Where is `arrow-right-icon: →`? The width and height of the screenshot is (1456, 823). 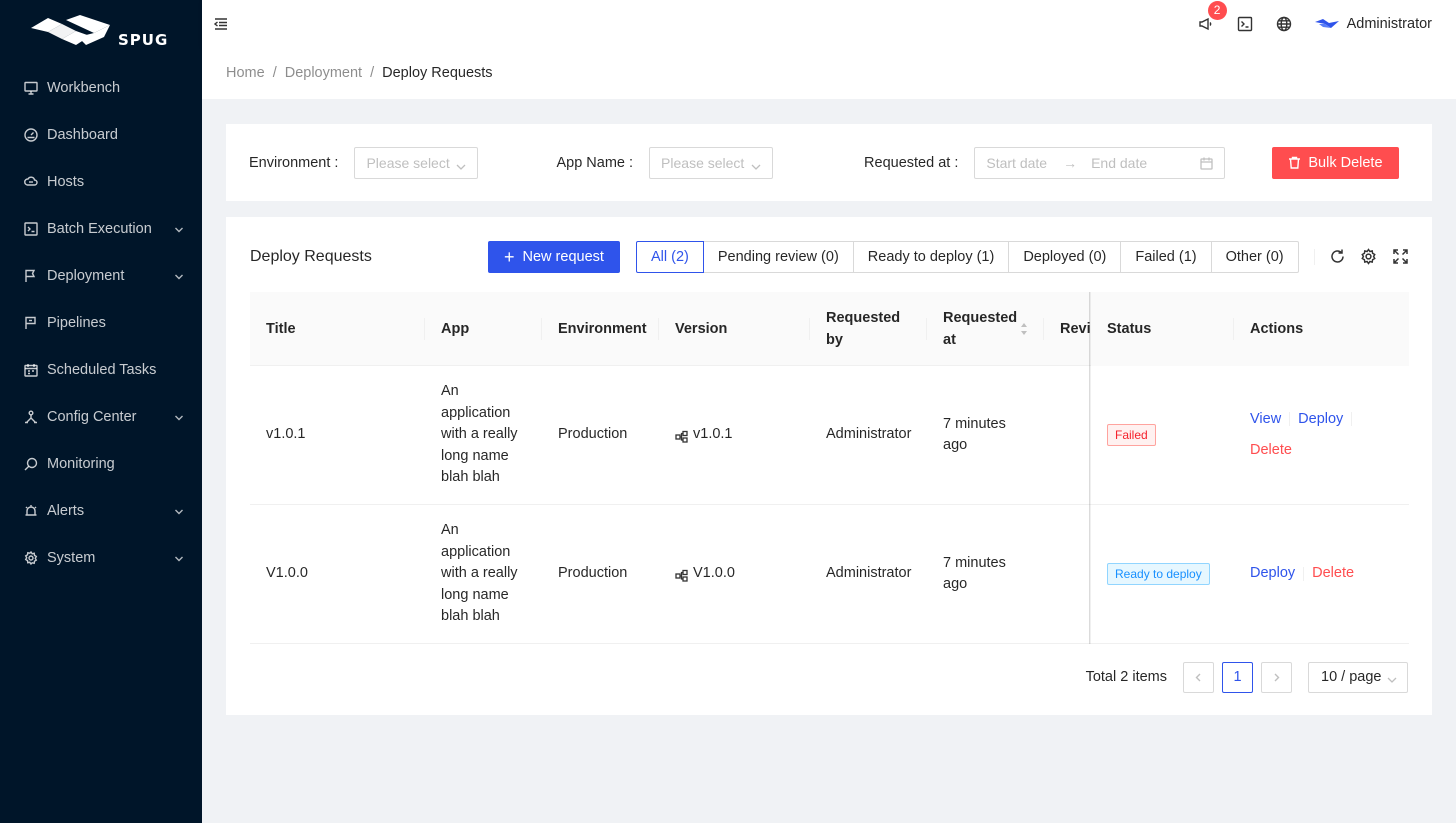
arrow-right-icon: → is located at coordinates (1070, 162).